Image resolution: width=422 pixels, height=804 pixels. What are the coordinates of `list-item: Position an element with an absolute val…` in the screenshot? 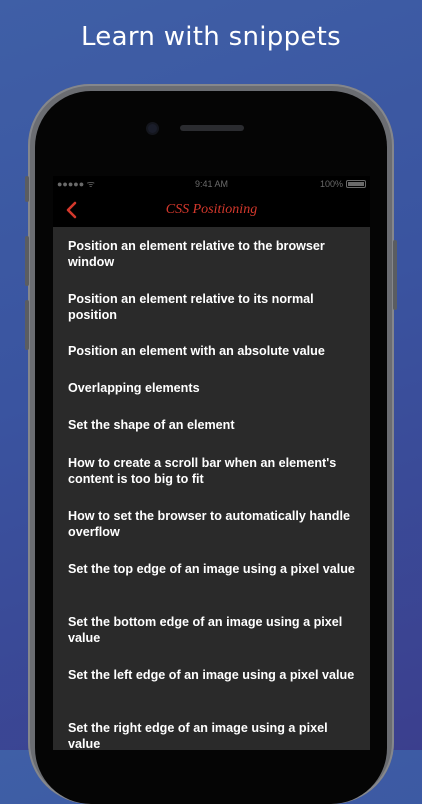 It's located at (211, 351).